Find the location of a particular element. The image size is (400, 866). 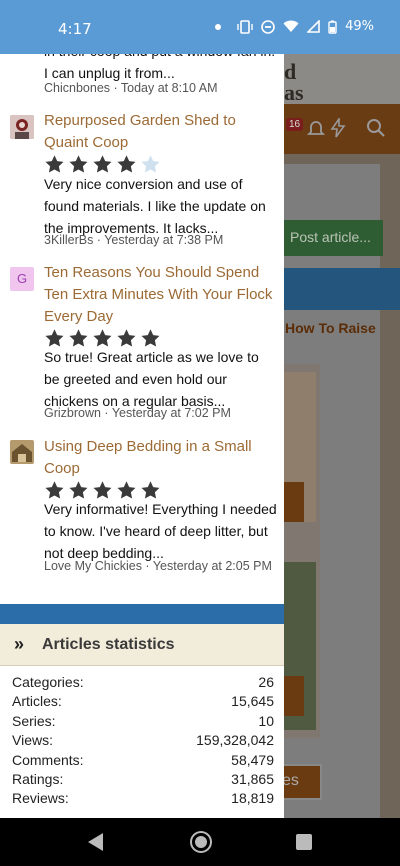

avatar-image-icon is located at coordinates (22, 127).